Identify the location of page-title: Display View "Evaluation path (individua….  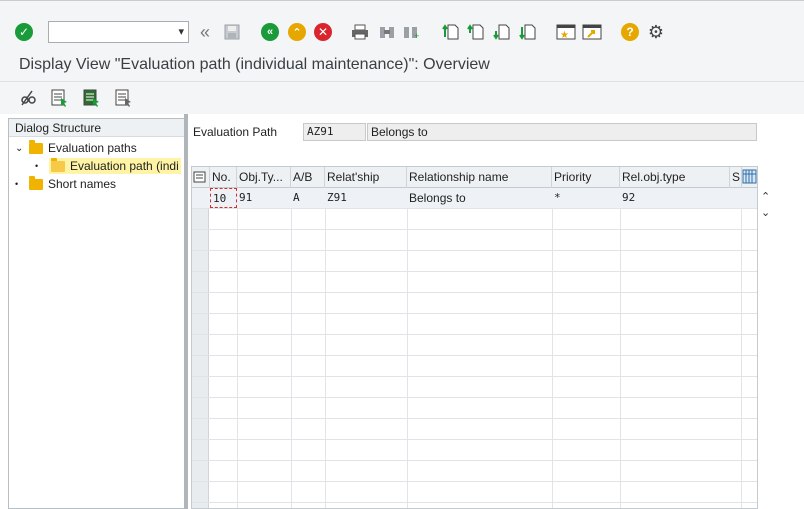
(254, 64).